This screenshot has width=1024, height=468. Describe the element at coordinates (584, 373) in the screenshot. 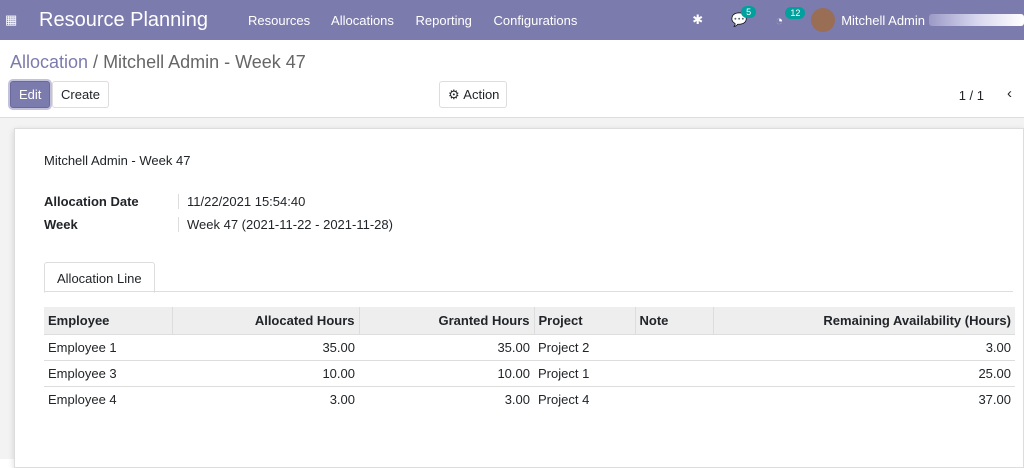

I see `cell-project: Project 1` at that location.